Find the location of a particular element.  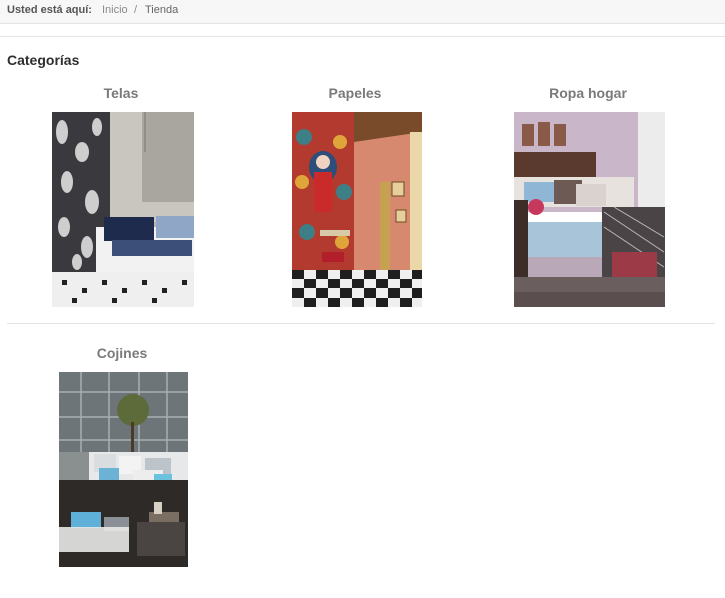

category-image-papeles is located at coordinates (357, 209).